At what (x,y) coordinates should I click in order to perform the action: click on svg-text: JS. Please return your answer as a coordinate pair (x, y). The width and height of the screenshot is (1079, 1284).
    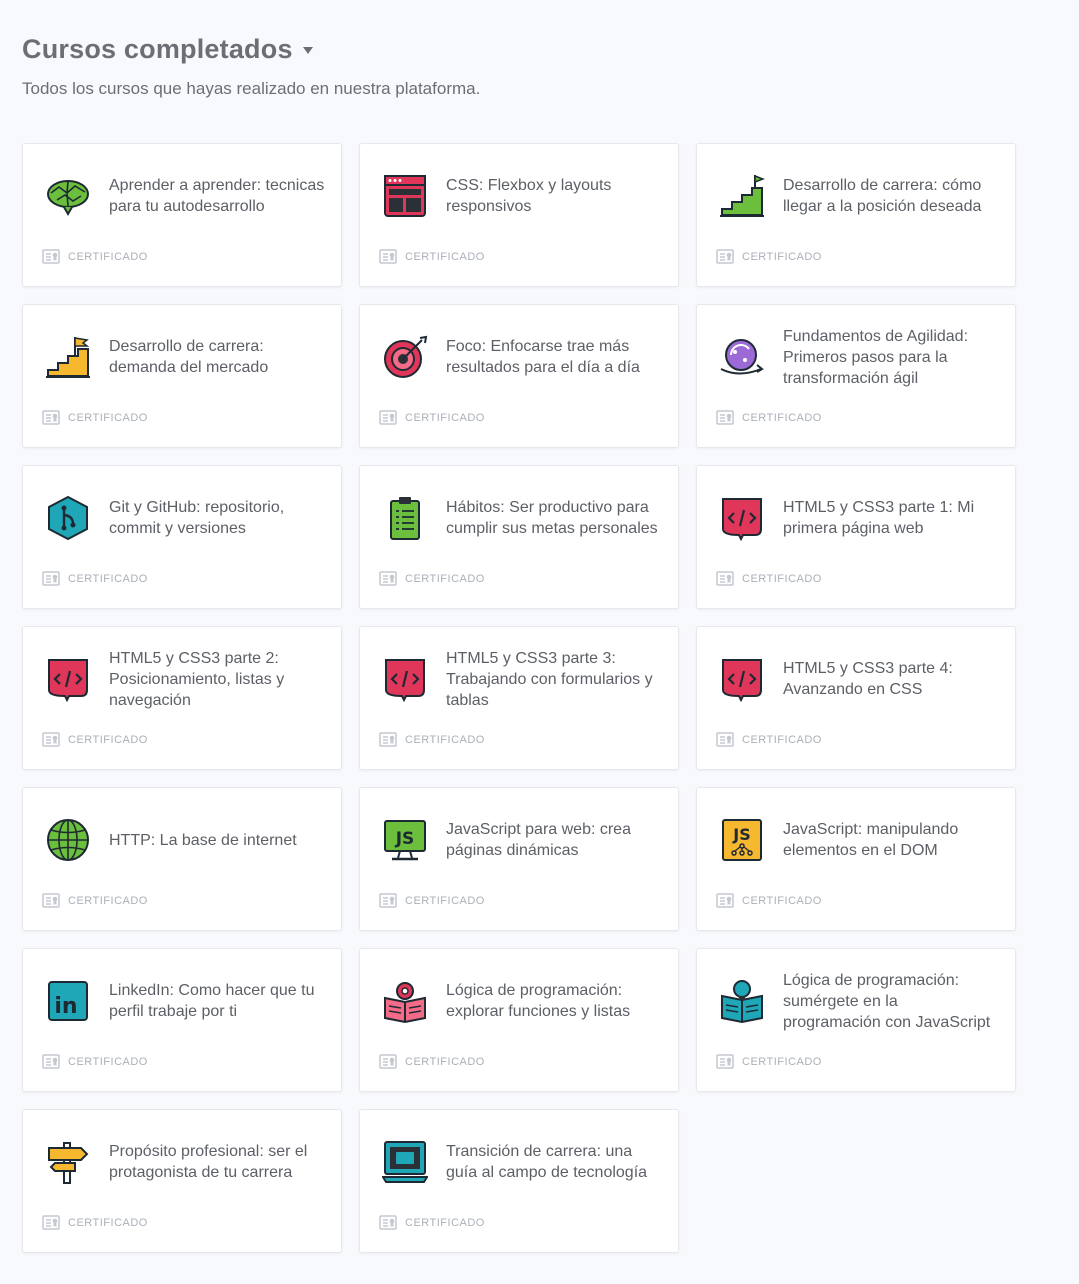
    Looking at the image, I should click on (405, 839).